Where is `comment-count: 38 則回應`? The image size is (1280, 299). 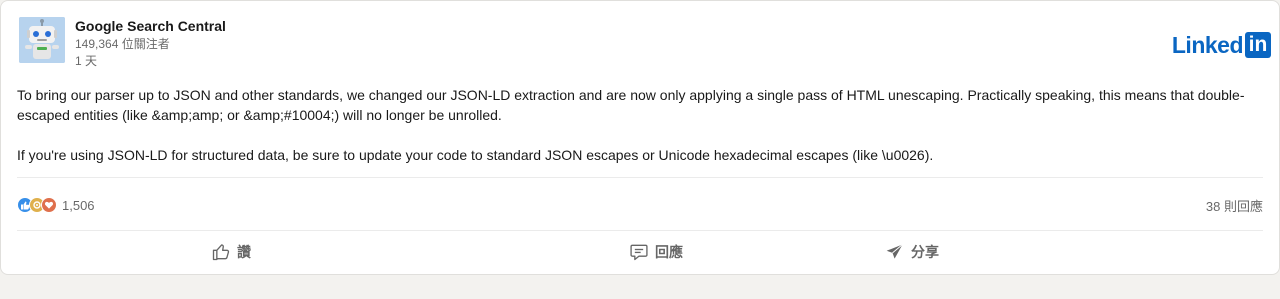 comment-count: 38 則回應 is located at coordinates (1234, 205).